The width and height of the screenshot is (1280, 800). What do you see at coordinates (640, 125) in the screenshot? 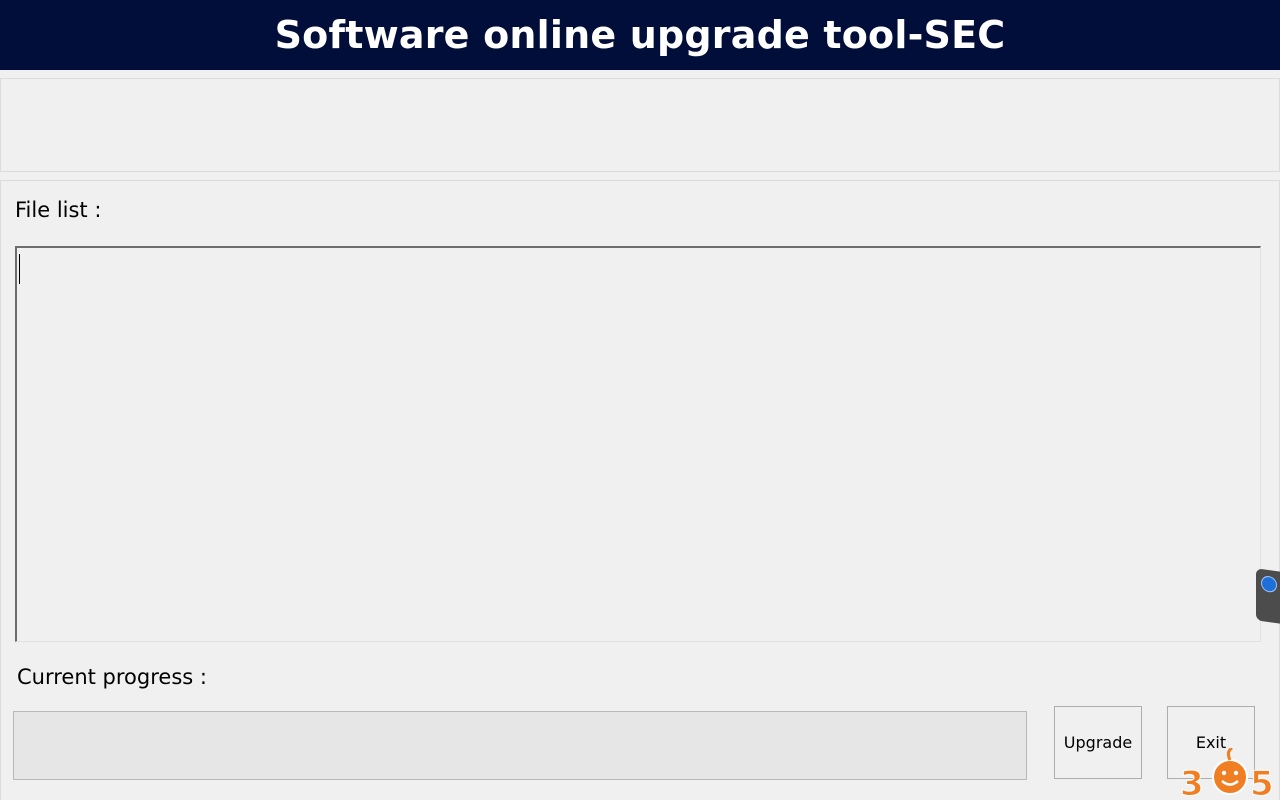
I see `top-panel` at bounding box center [640, 125].